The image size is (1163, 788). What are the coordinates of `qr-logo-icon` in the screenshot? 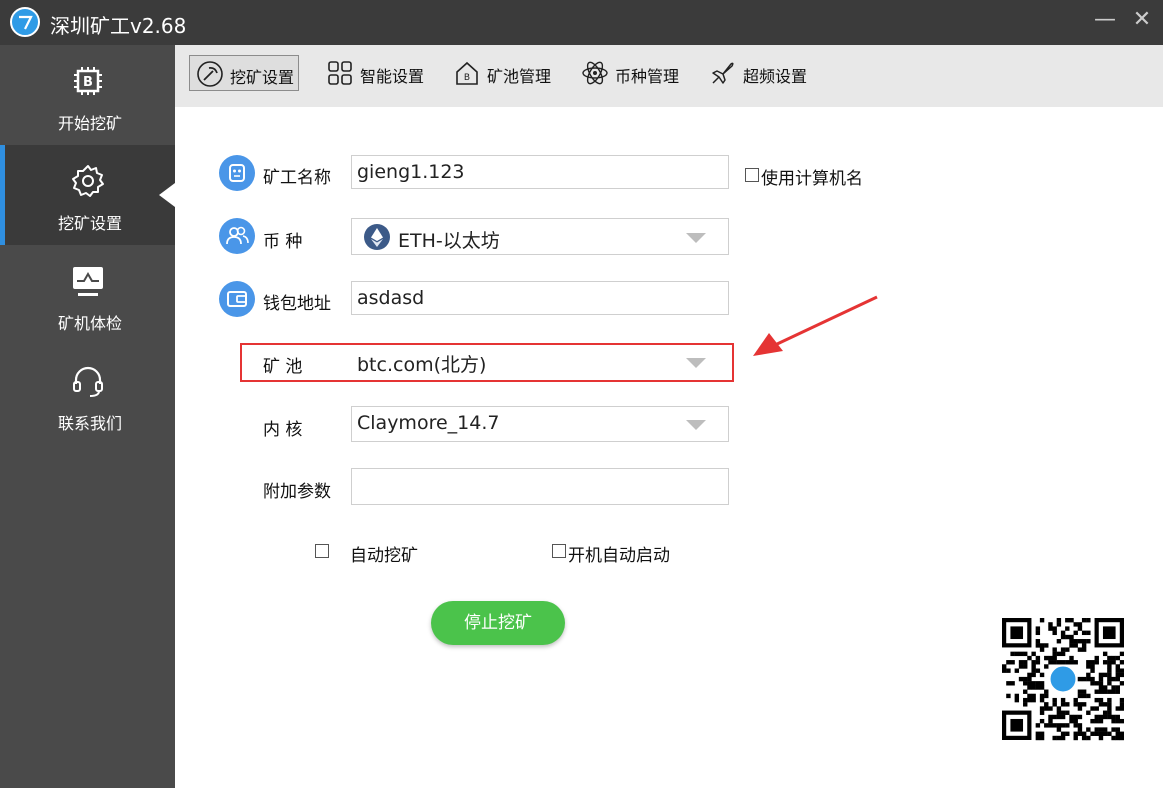 It's located at (1063, 679).